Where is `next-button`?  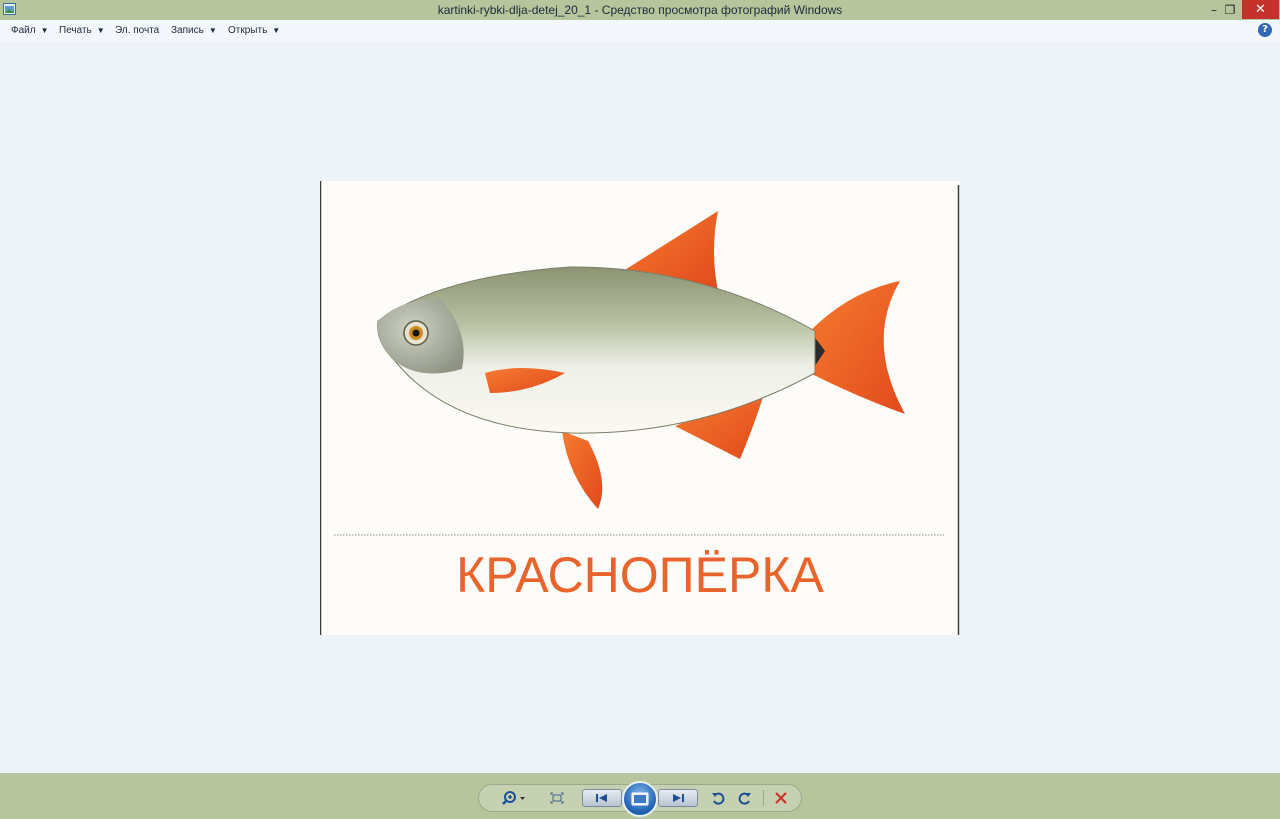 next-button is located at coordinates (678, 798).